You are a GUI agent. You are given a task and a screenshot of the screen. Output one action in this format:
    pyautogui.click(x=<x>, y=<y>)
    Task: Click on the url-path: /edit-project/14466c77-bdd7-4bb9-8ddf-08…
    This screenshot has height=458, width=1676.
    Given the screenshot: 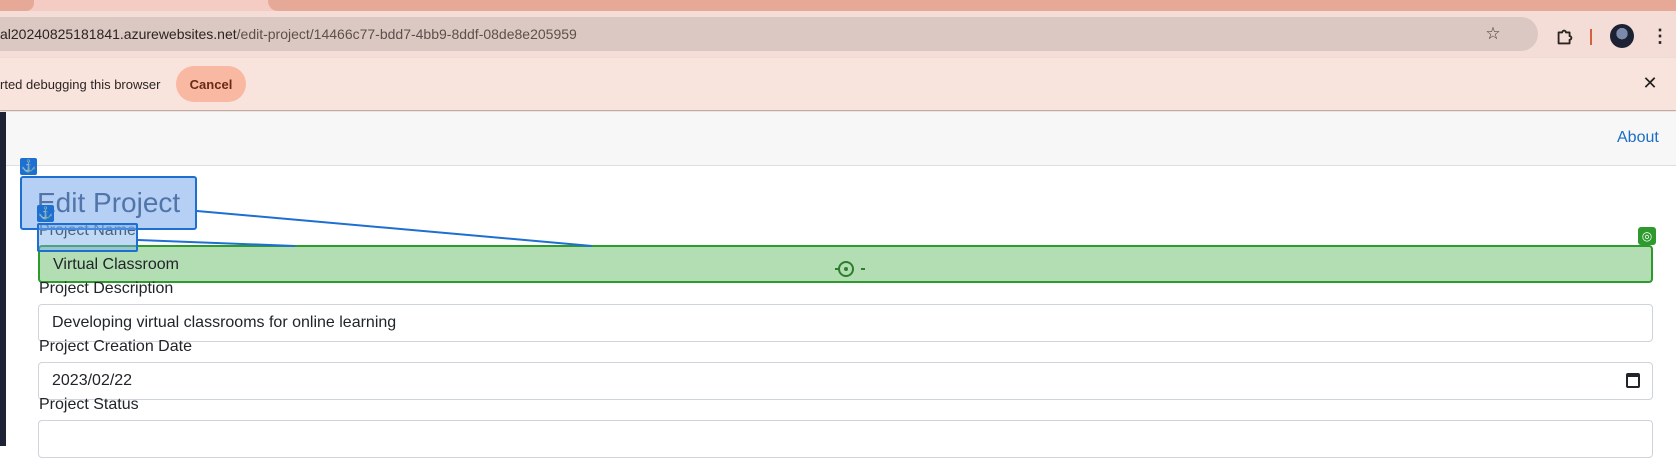 What is the action you would take?
    pyautogui.click(x=406, y=34)
    